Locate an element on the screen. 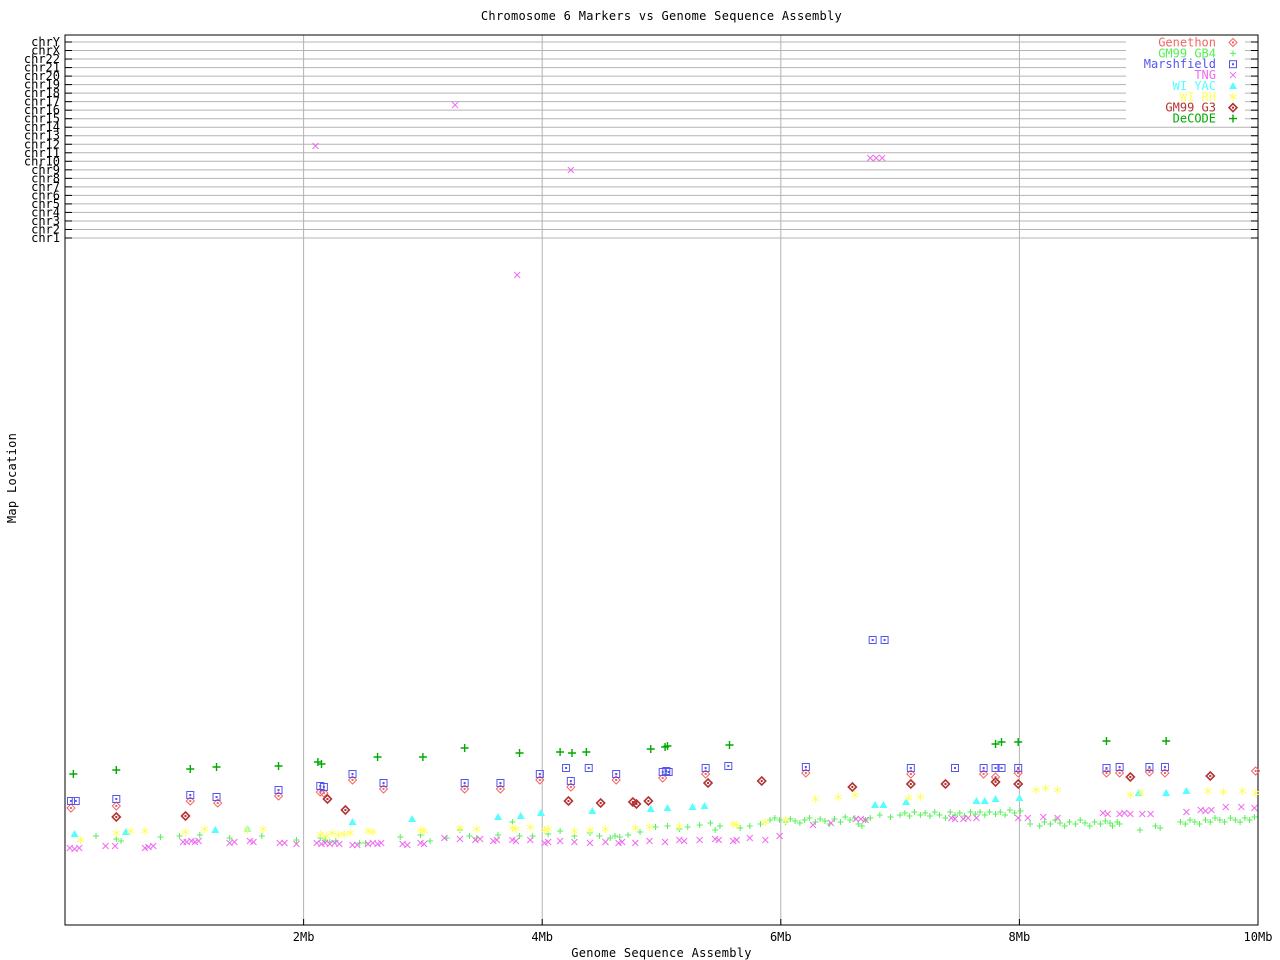 The width and height of the screenshot is (1280, 960). y-axis-label: Map Location is located at coordinates (12, 478).